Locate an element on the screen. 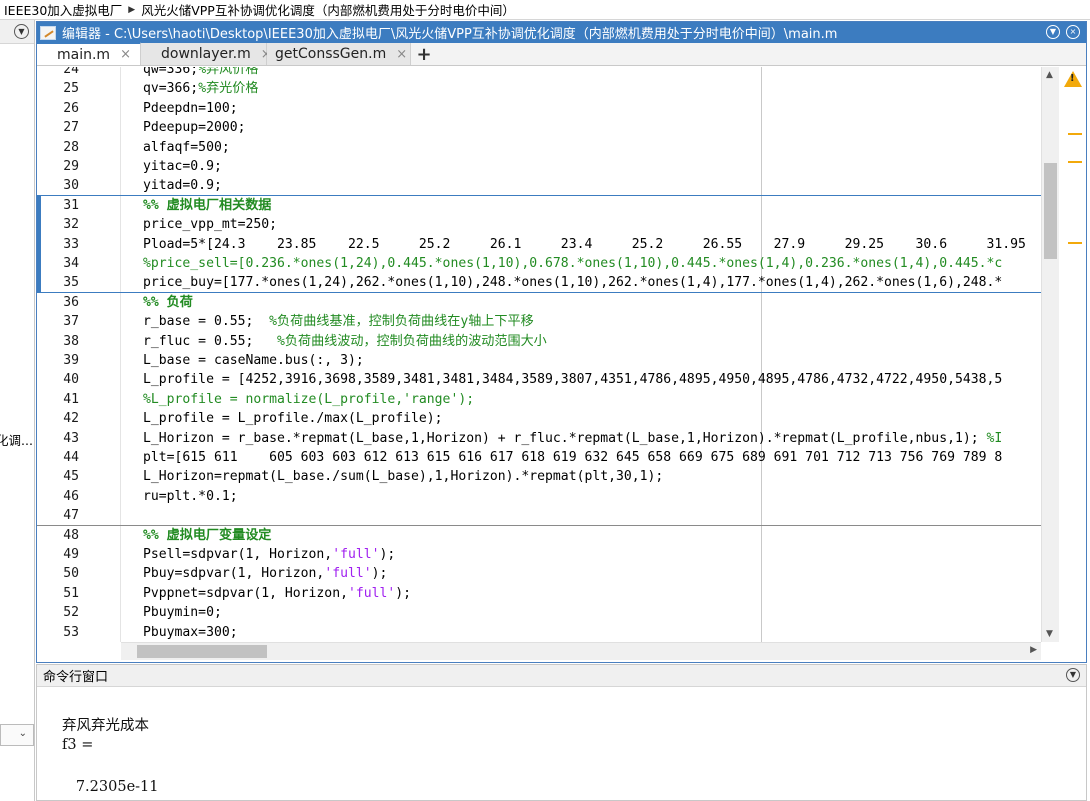 The height and width of the screenshot is (801, 1090). code-line: 52 Pbuymin=0; is located at coordinates (539, 612).